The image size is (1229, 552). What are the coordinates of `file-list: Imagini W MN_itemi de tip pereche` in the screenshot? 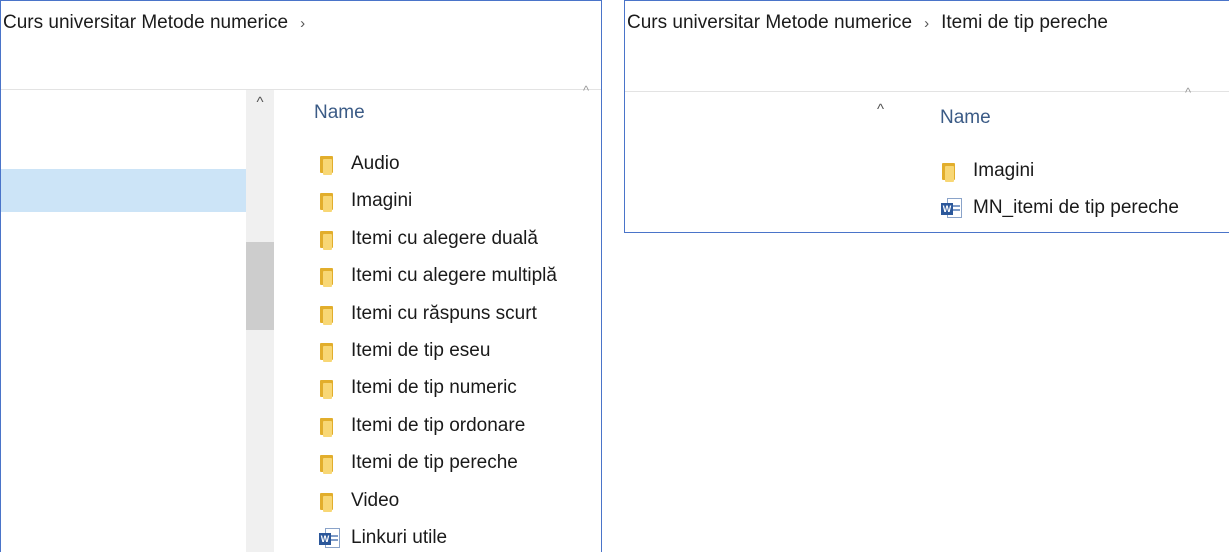 It's located at (1084, 191).